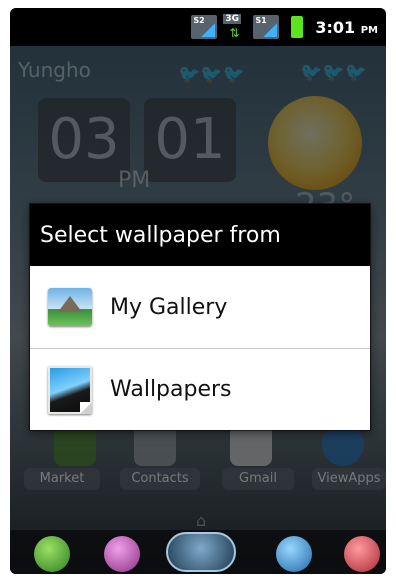  I want to click on option-label: Wallpapers, so click(171, 389).